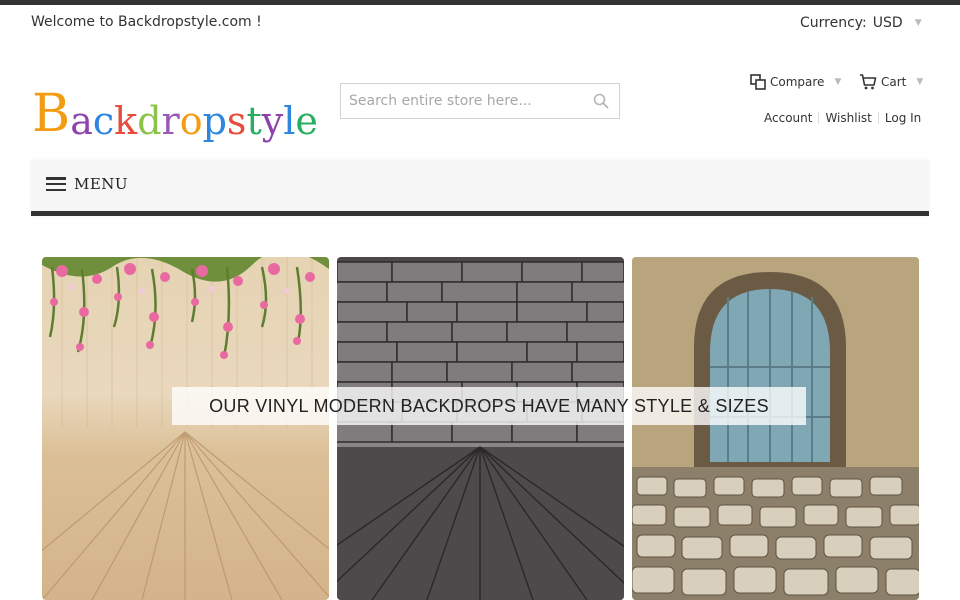 The height and width of the screenshot is (600, 960). Describe the element at coordinates (254, 121) in the screenshot. I see `logo-letter: t` at that location.